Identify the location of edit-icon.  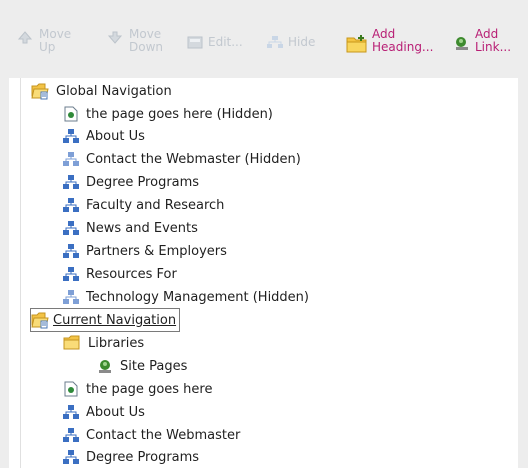
(195, 42).